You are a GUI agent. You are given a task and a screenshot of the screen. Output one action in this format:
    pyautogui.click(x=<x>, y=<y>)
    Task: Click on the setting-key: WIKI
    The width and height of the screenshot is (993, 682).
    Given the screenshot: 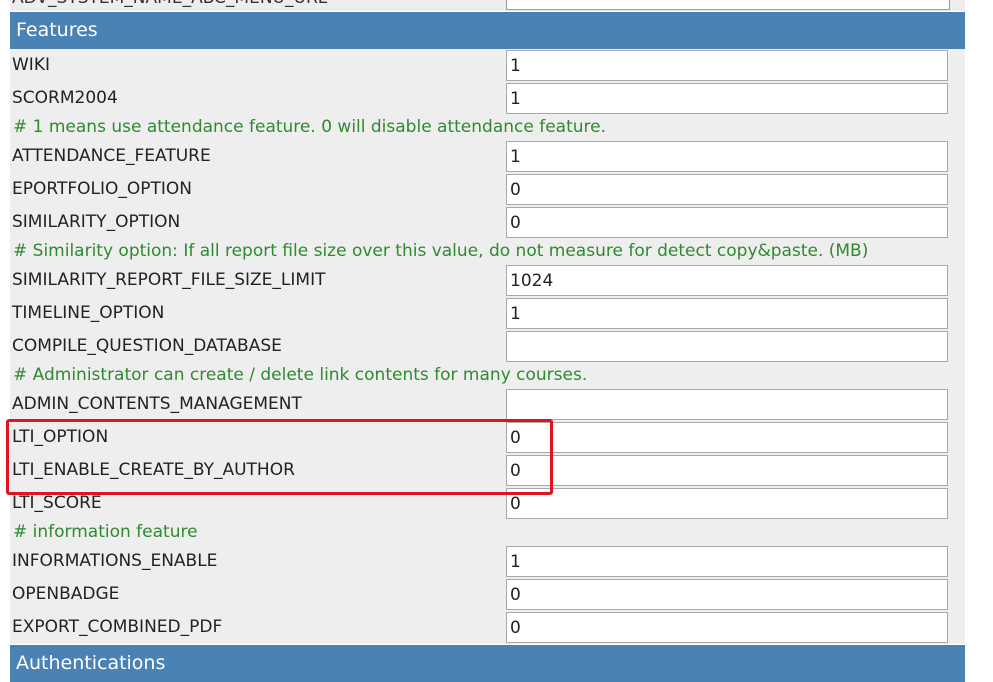 What is the action you would take?
    pyautogui.click(x=31, y=65)
    